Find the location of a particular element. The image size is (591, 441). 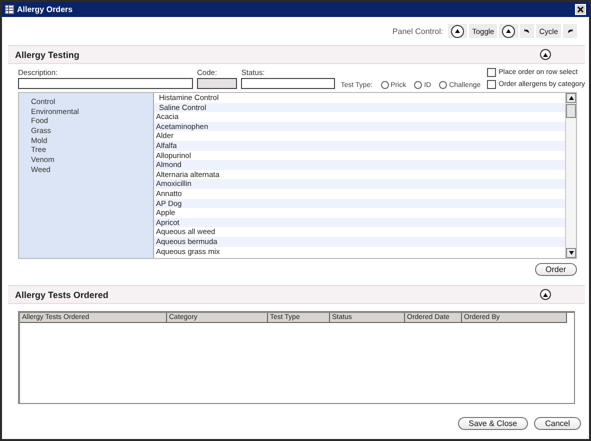

close-icon is located at coordinates (580, 9).